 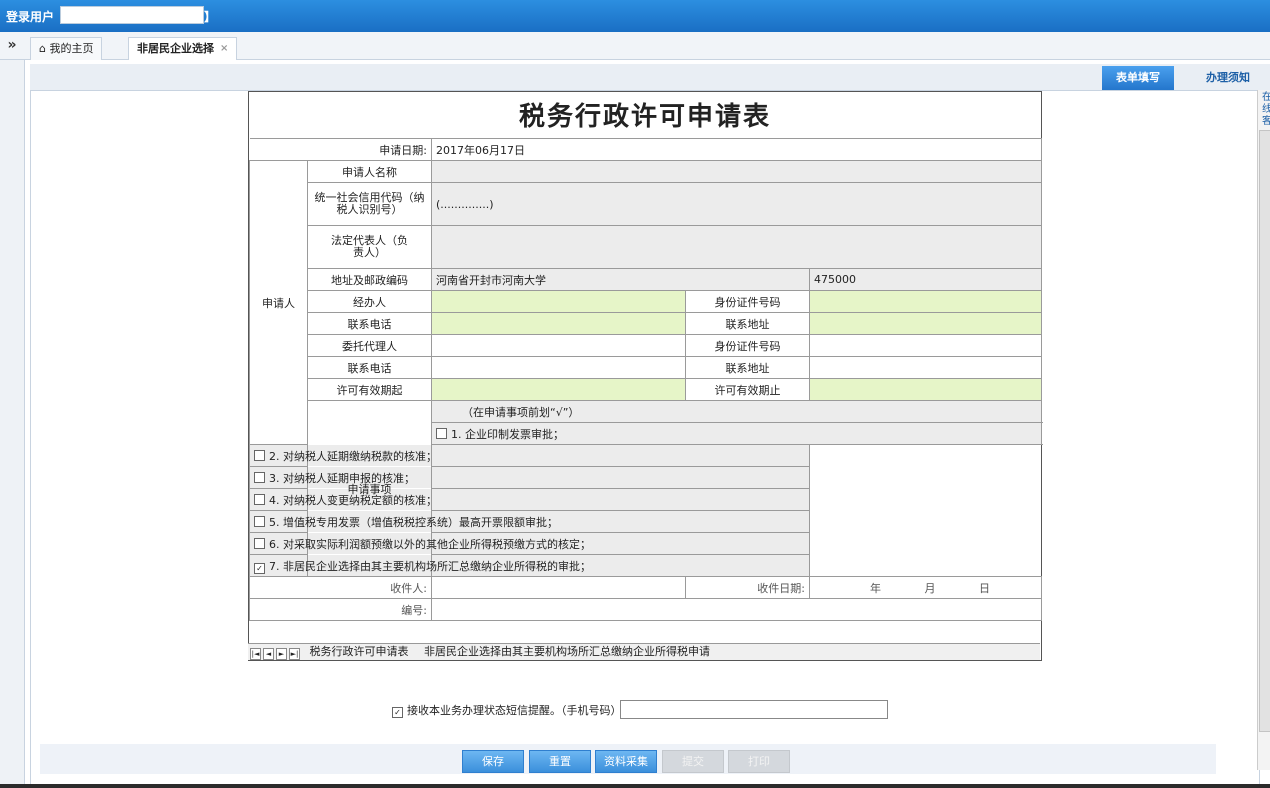 What do you see at coordinates (635, 16) in the screenshot?
I see `top-header: 登录用户【 】` at bounding box center [635, 16].